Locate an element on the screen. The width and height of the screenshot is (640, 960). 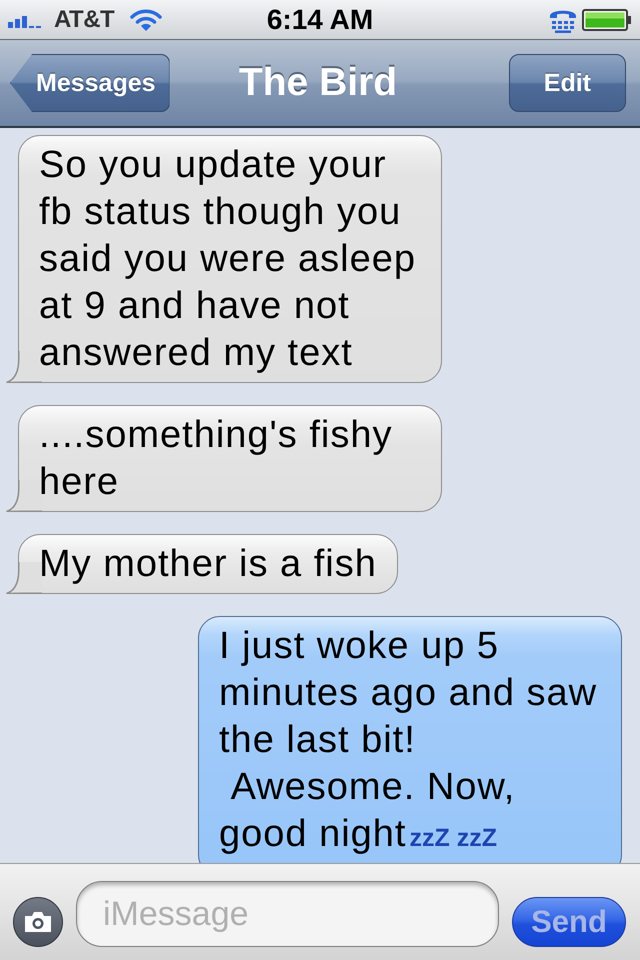
message-text: My mother is a fish is located at coordinates (208, 564).